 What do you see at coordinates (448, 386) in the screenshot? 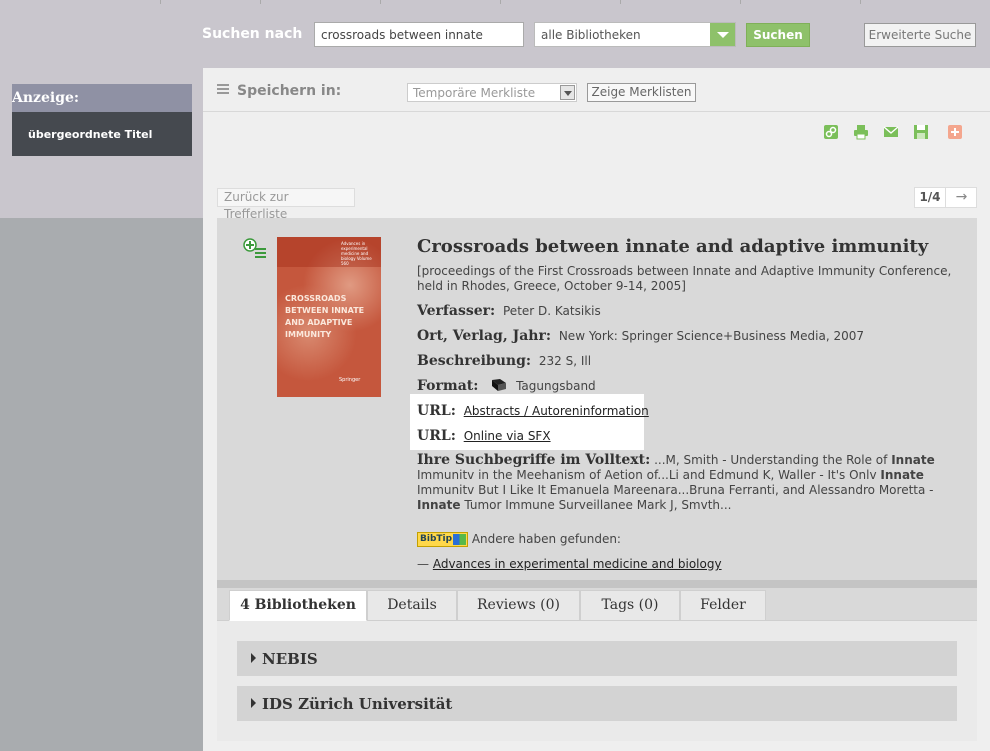
I see `format-label: Format:` at bounding box center [448, 386].